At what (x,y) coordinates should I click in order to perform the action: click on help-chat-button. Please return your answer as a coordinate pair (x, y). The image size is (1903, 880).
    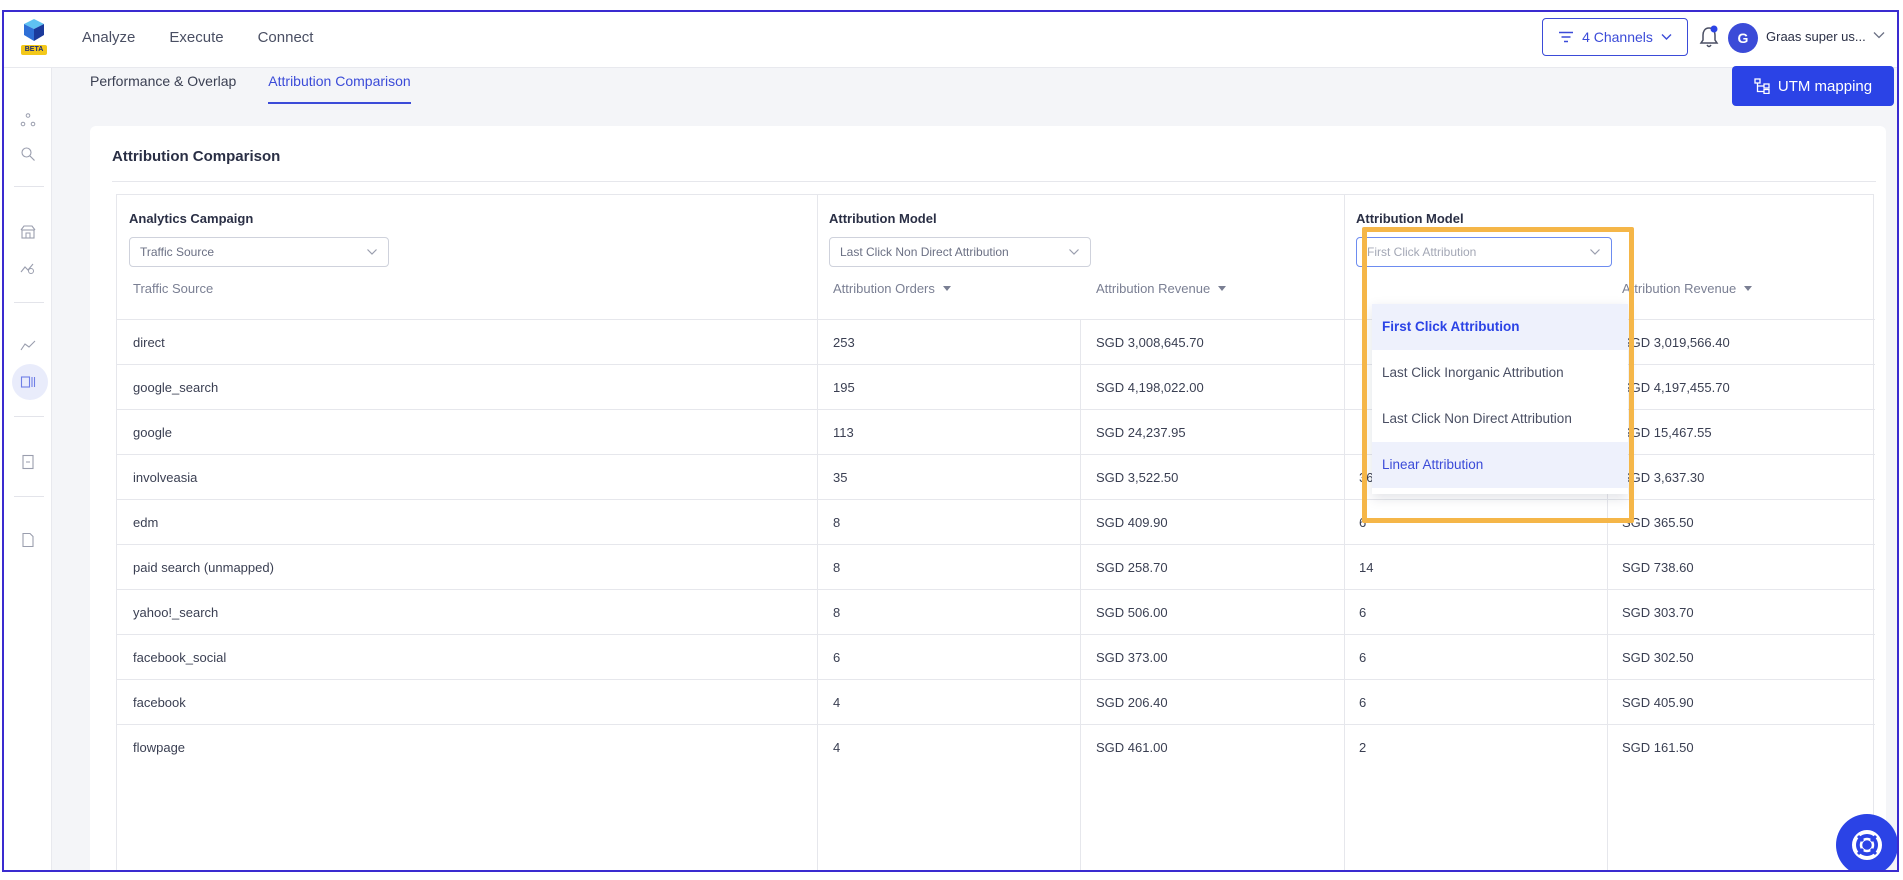
    Looking at the image, I should click on (1866, 842).